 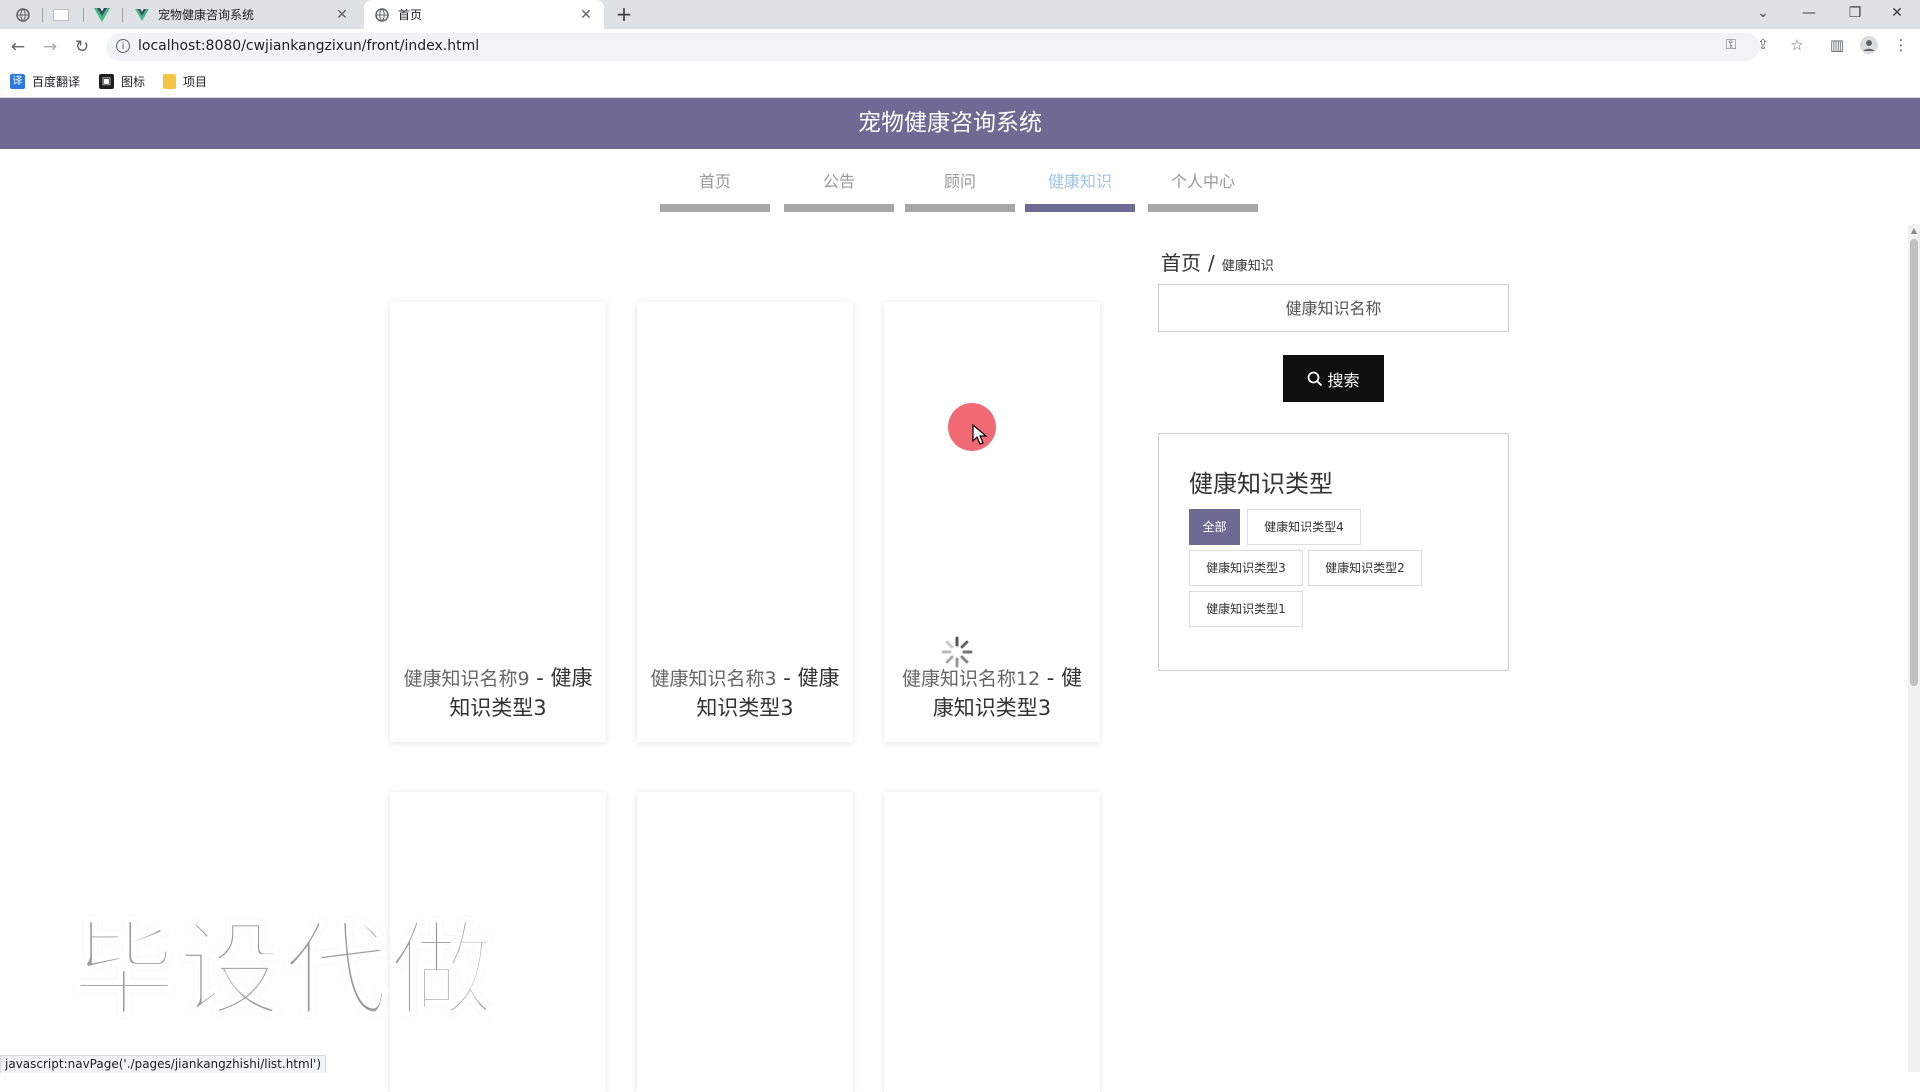 I want to click on nav-label: 个人中心, so click(x=1202, y=181).